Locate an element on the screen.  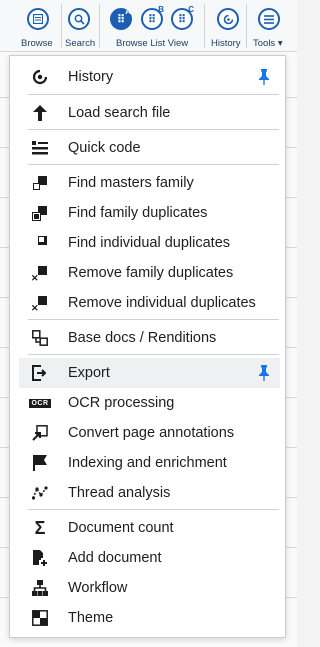
browse-list-view-label: Browse List View is located at coordinates (152, 43).